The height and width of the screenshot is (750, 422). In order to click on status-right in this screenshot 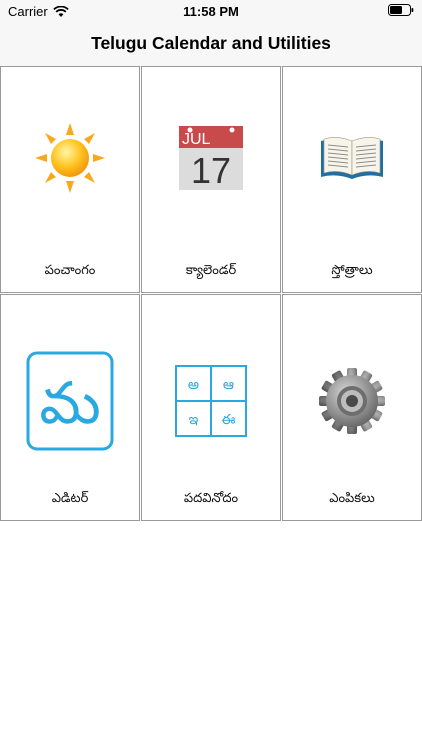, I will do `click(401, 11)`.